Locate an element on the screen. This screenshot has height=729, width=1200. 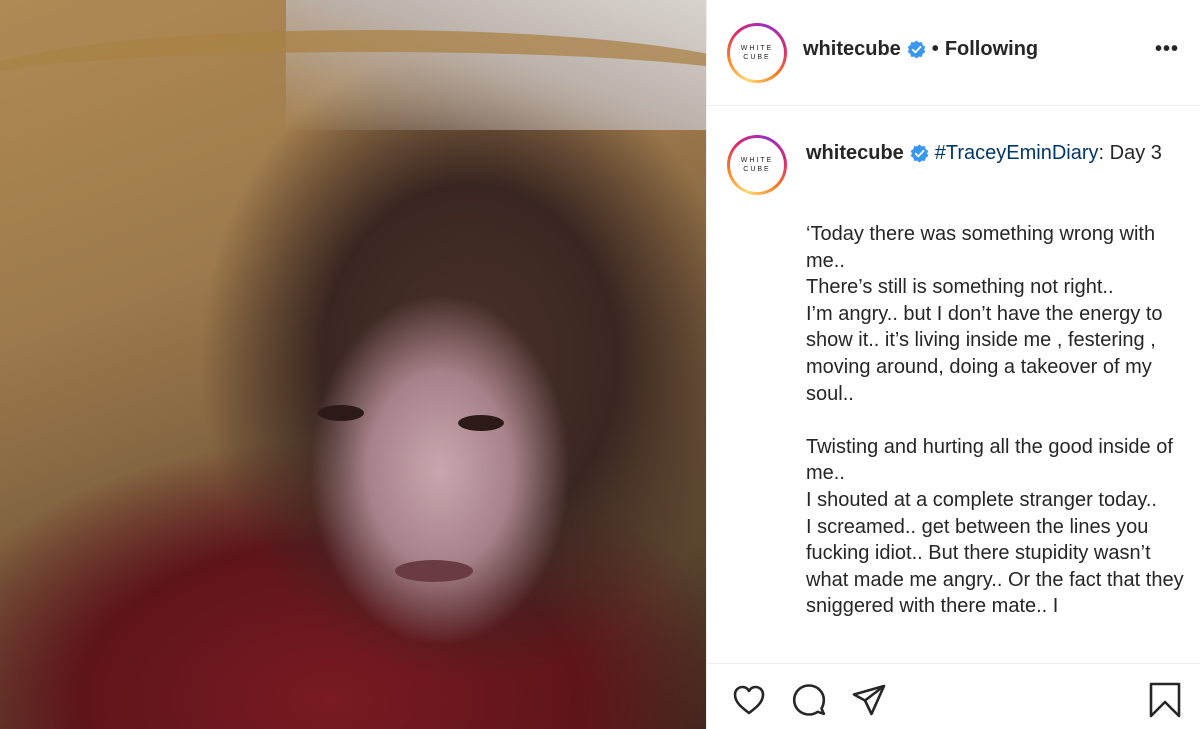
following-button: Following is located at coordinates (991, 49).